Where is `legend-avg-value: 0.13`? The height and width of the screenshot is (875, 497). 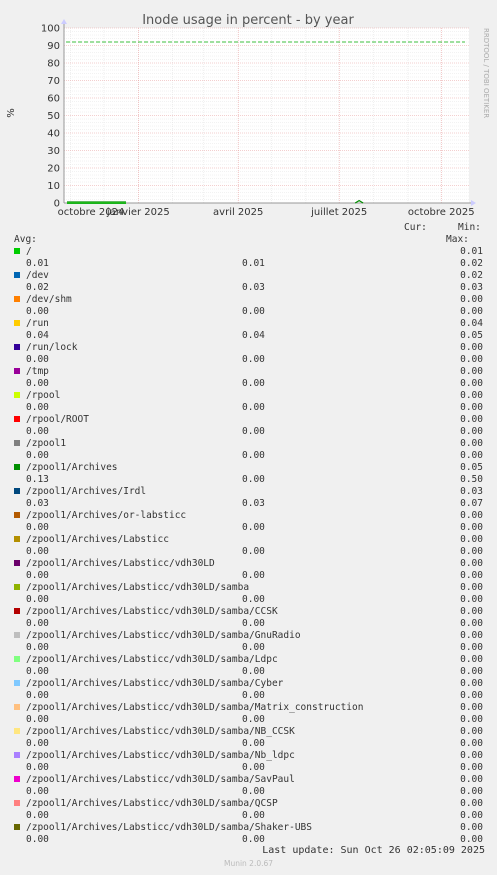
legend-avg-value: 0.13 is located at coordinates (37, 479).